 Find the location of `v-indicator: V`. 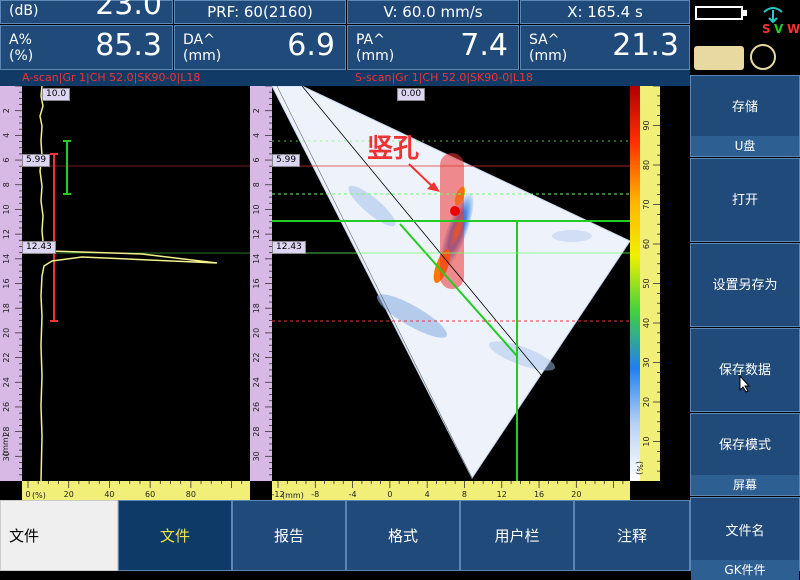

v-indicator: V is located at coordinates (779, 29).